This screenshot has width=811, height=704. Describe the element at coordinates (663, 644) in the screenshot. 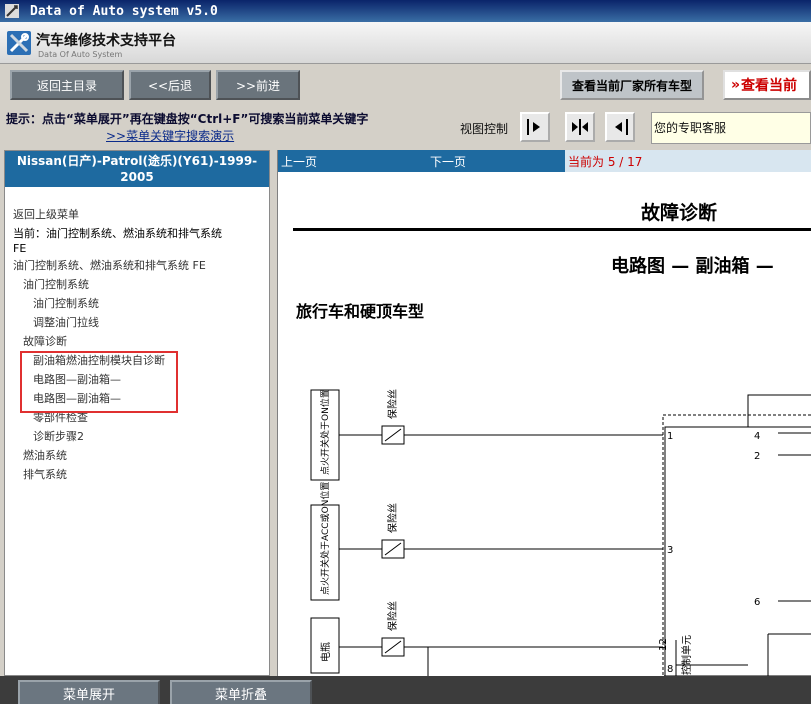

I see `pin-label: 12` at that location.